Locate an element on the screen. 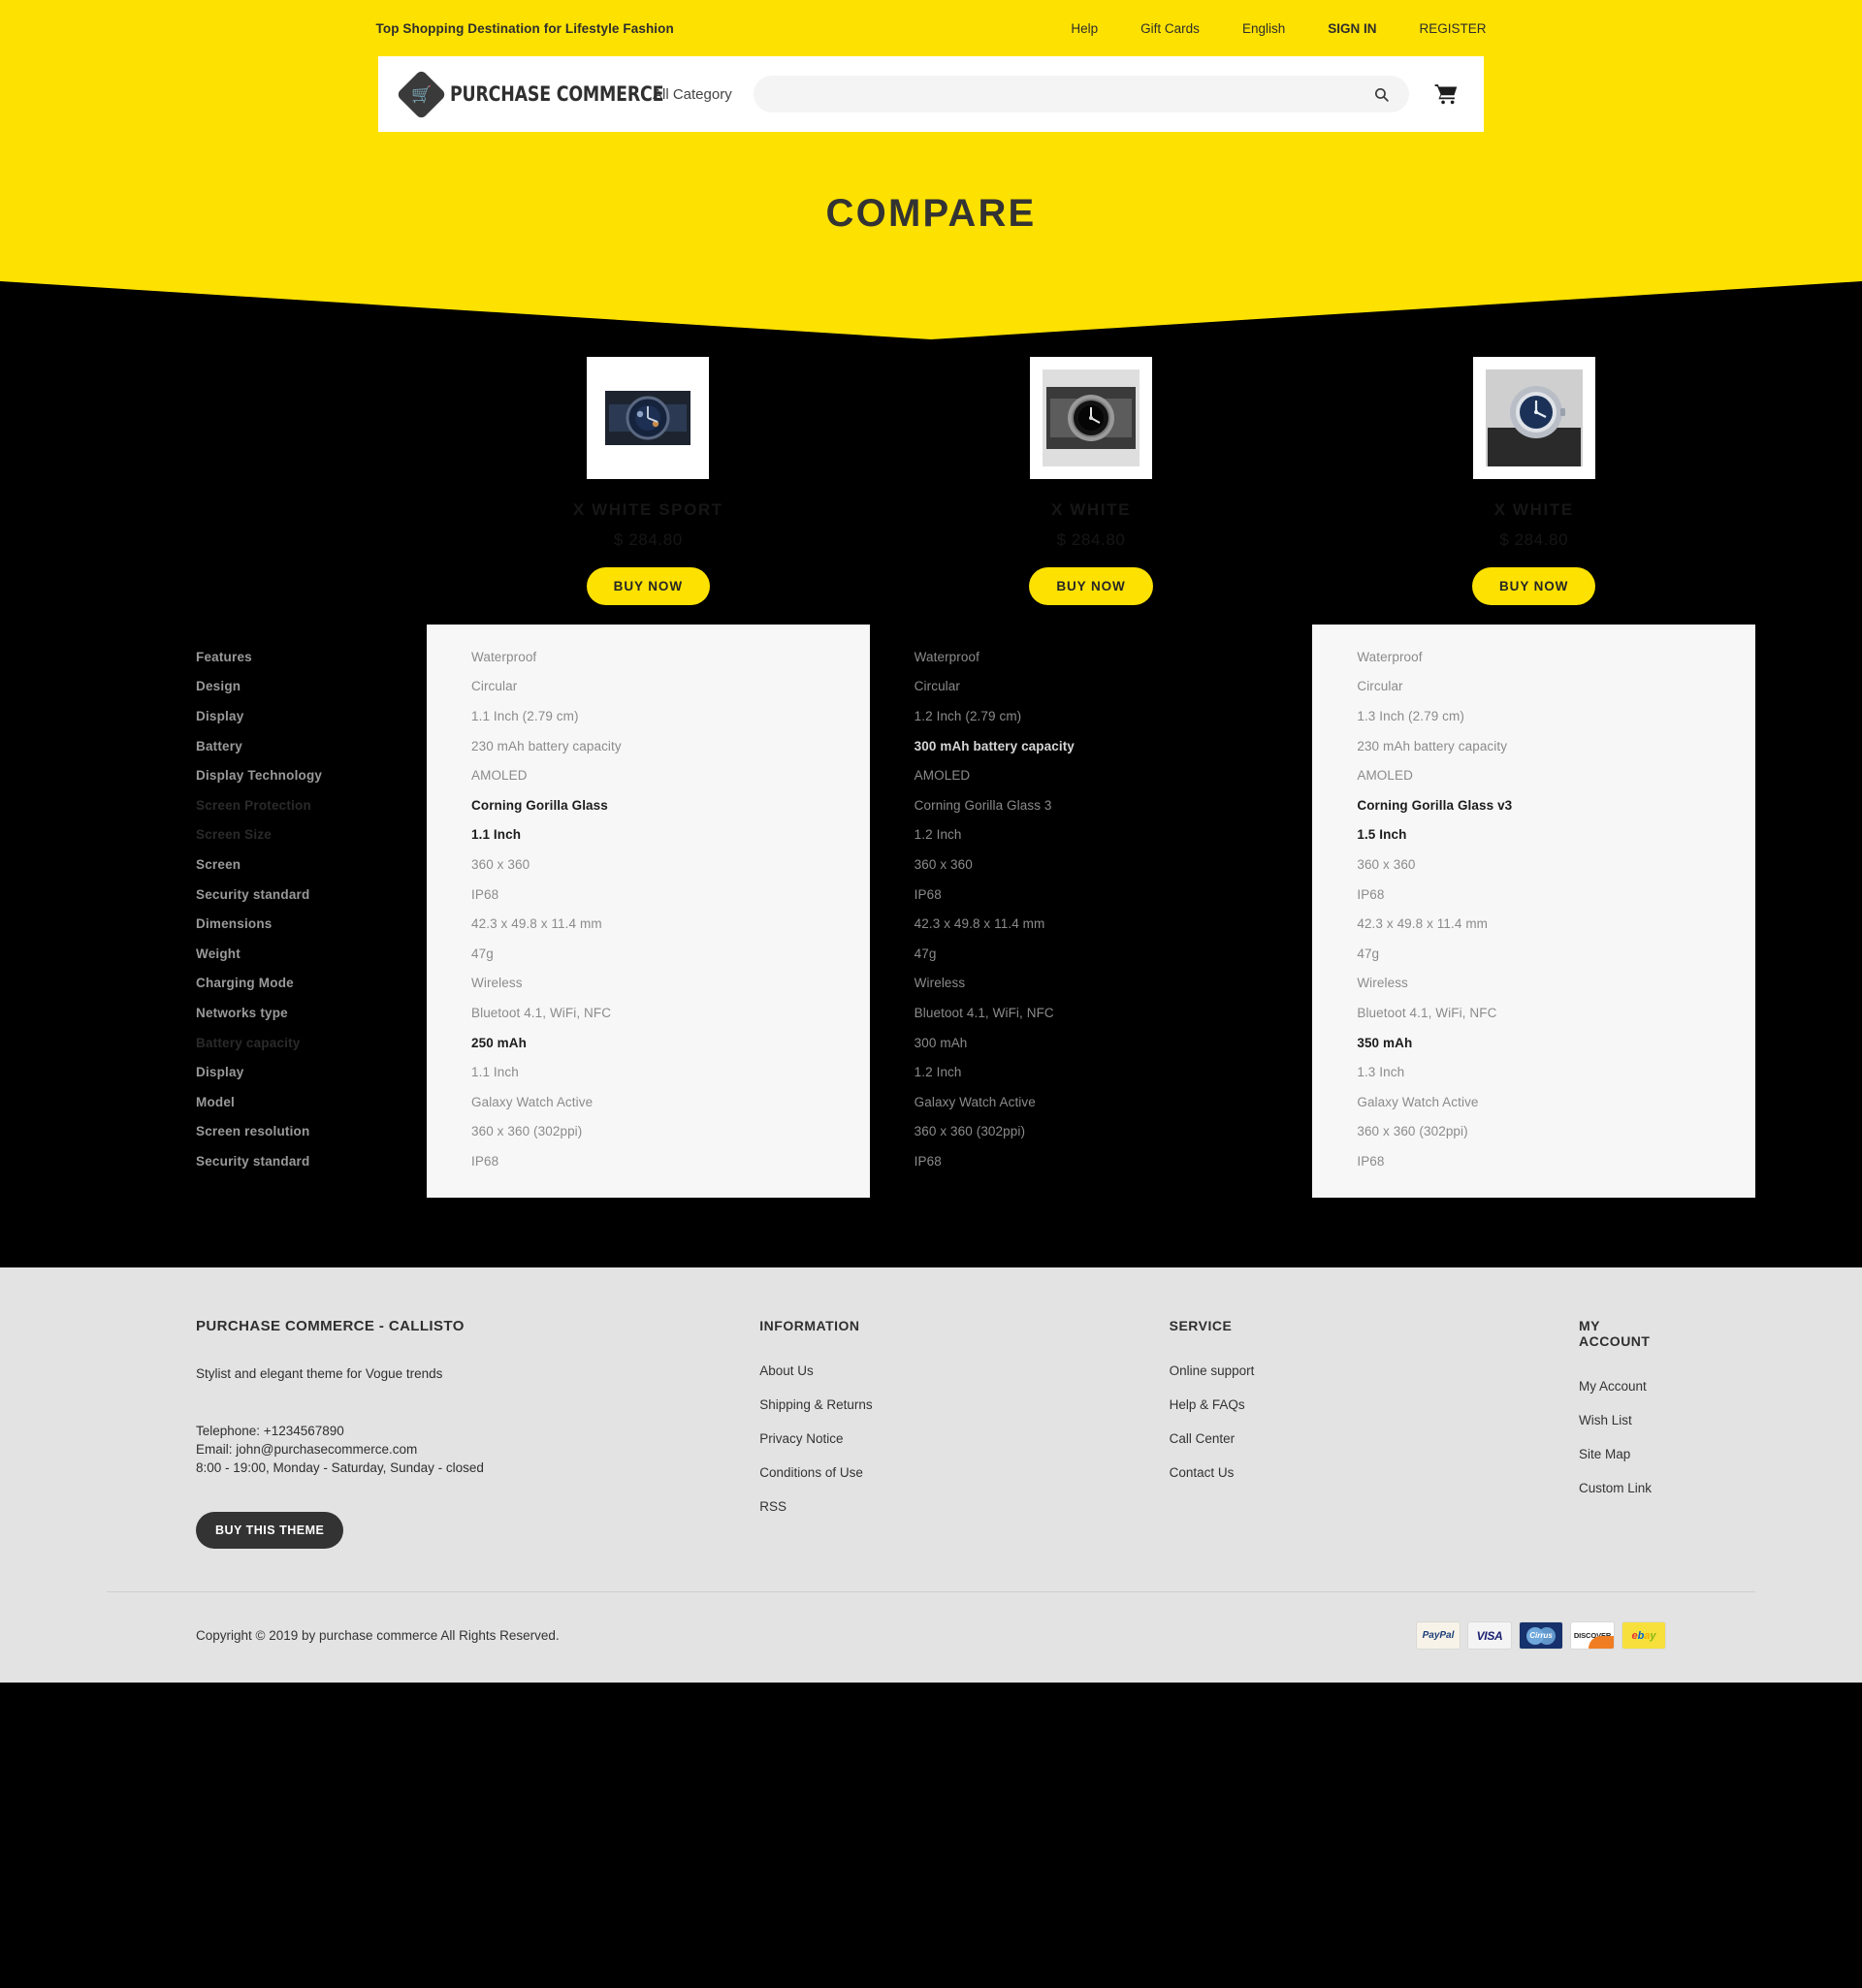 This screenshot has height=1988, width=1862. footer-link-help-faqs: Help & FAQs is located at coordinates (1208, 1404).